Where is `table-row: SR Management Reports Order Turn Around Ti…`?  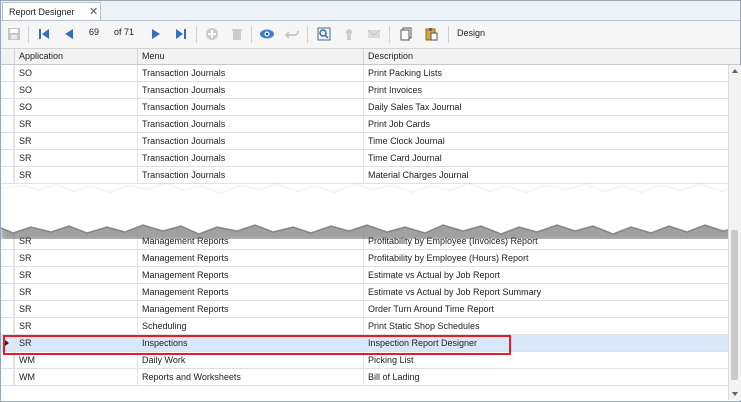
table-row: SR Management Reports Order Turn Around Ti… is located at coordinates (364, 309).